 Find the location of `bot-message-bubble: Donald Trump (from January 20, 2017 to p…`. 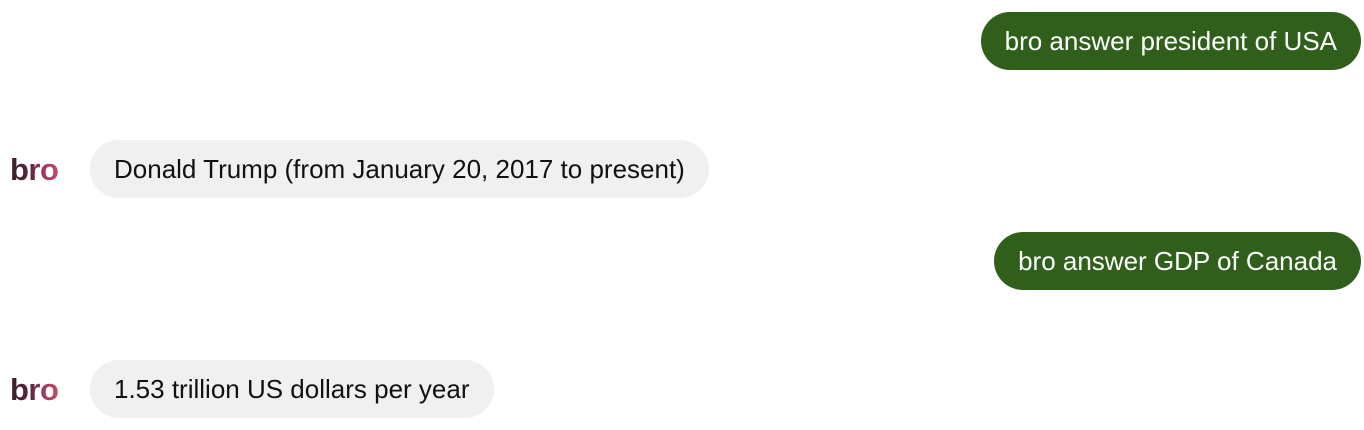

bot-message-bubble: Donald Trump (from January 20, 2017 to p… is located at coordinates (399, 169).